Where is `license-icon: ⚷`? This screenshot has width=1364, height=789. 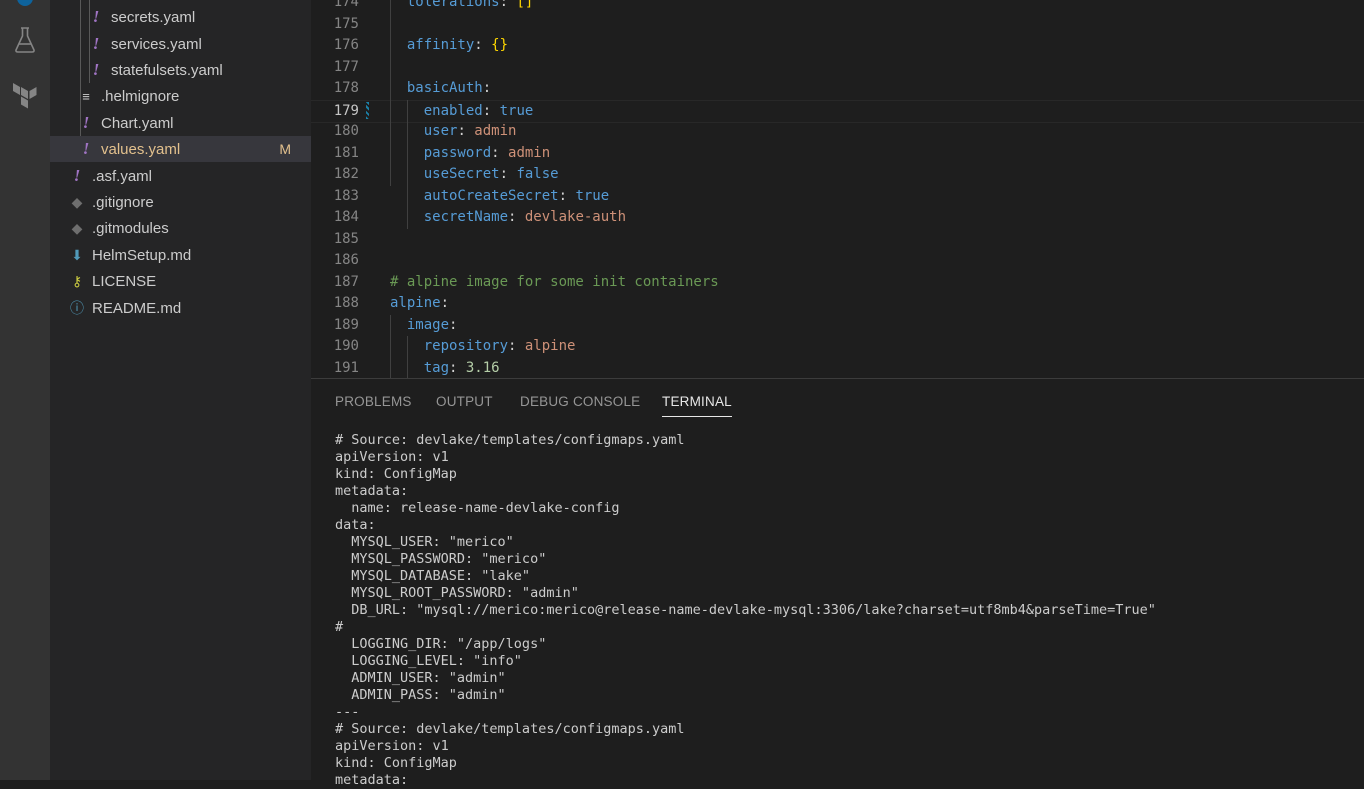 license-icon: ⚷ is located at coordinates (77, 280).